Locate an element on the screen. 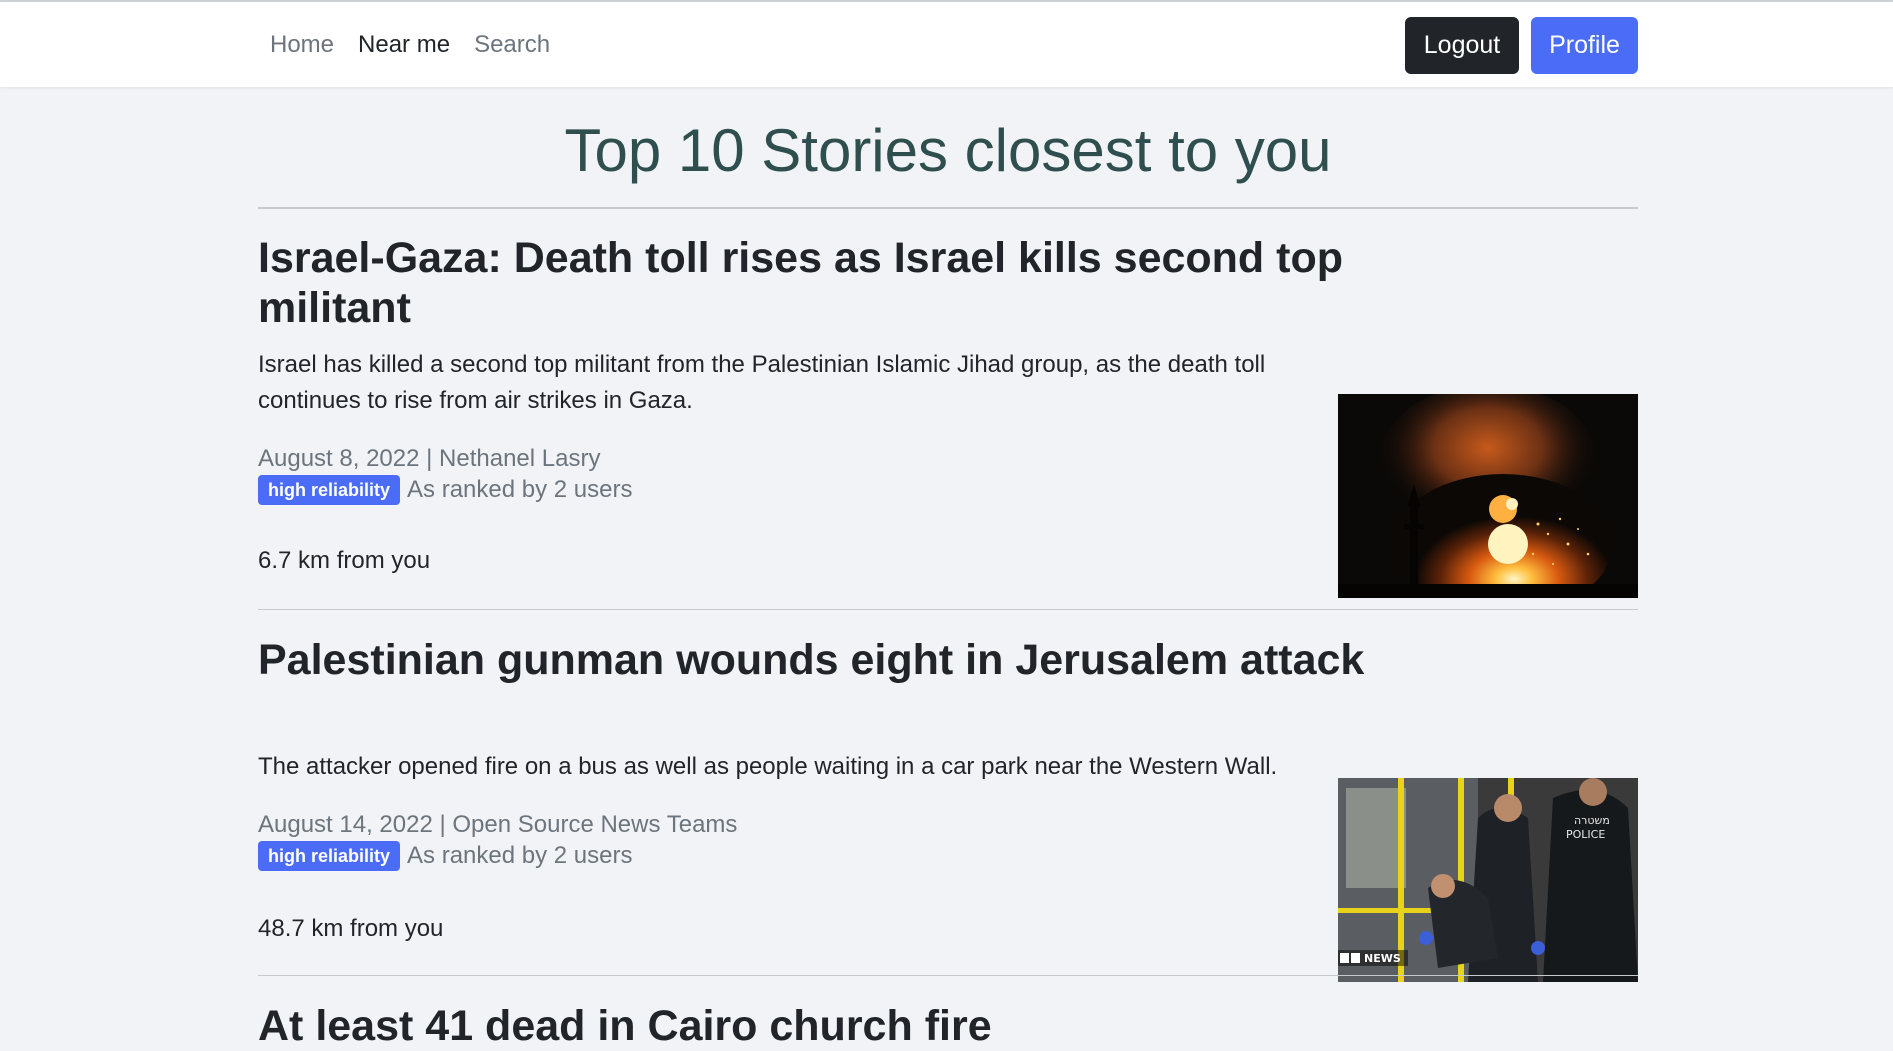  story-image-bus-police: משטרה POLICE NEWS is located at coordinates (1488, 880).